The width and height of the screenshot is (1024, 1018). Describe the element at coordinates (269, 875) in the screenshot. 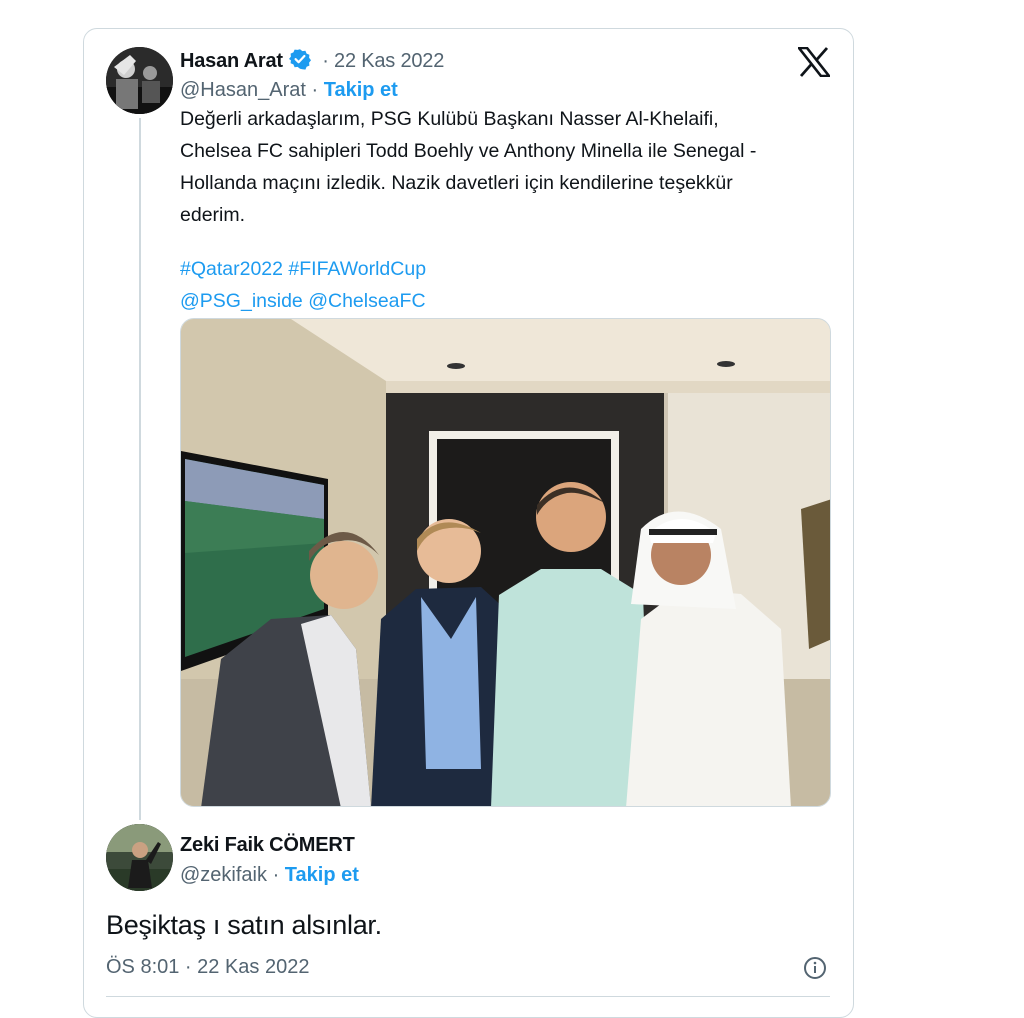

I see `reply-handle-row: @zekifaik · Takip et` at that location.